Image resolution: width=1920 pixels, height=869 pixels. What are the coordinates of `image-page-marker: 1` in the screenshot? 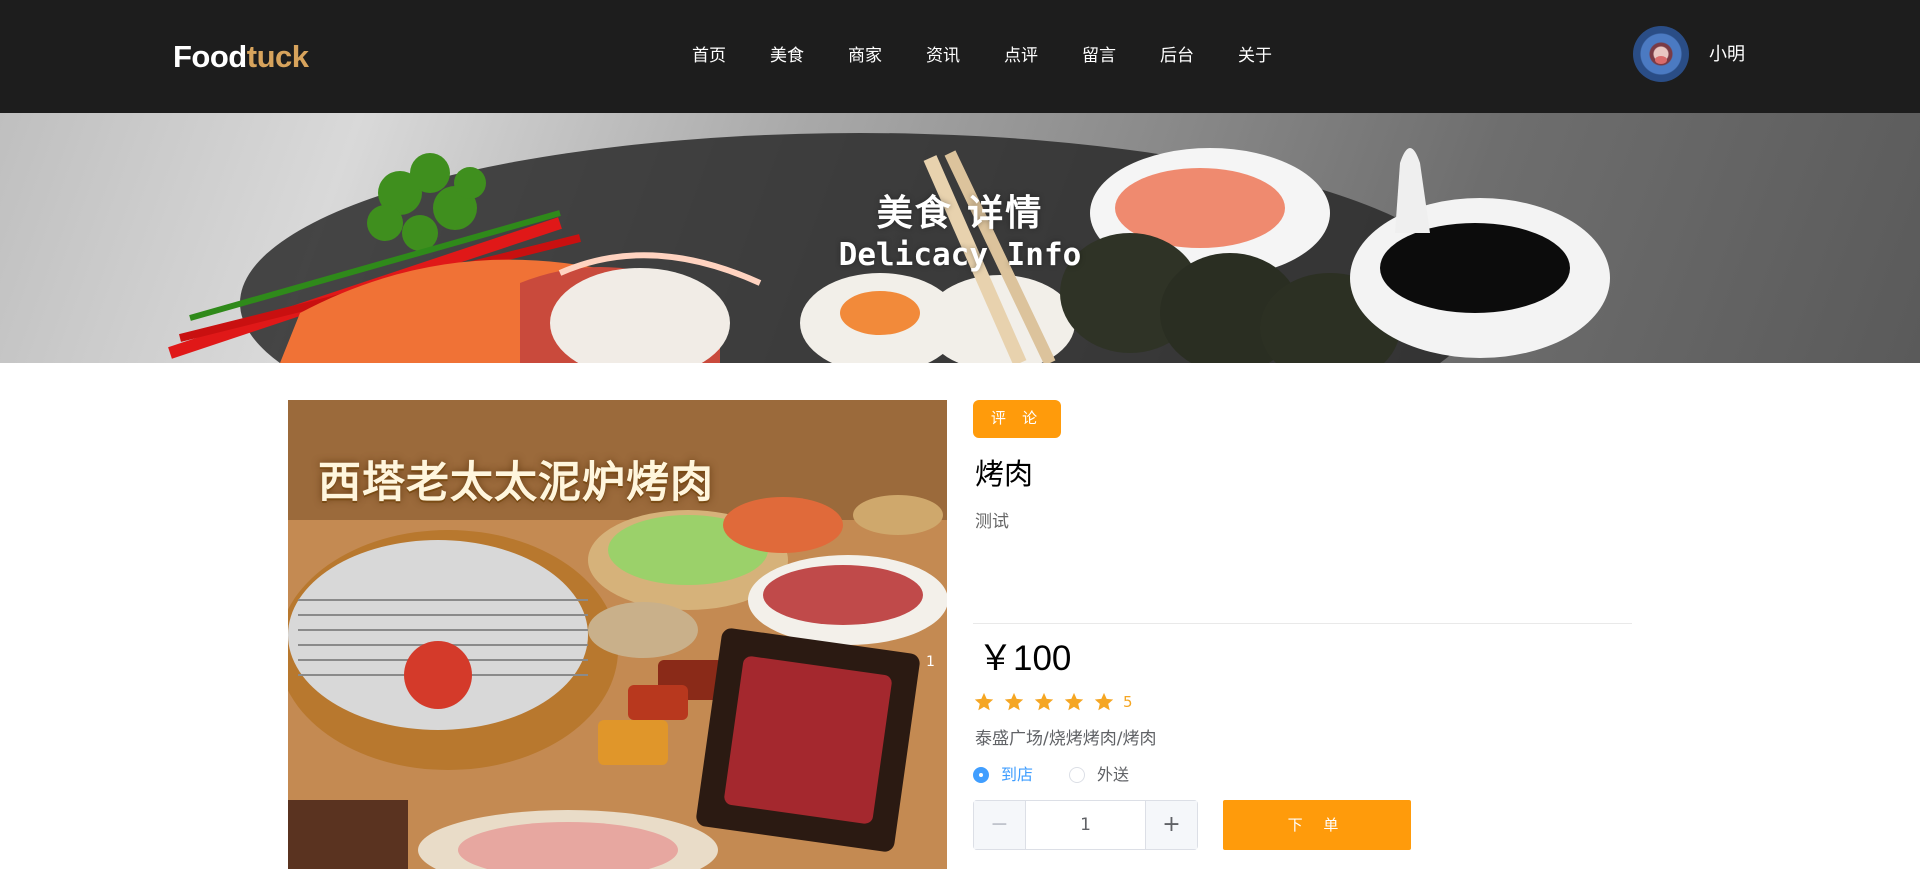 It's located at (930, 662).